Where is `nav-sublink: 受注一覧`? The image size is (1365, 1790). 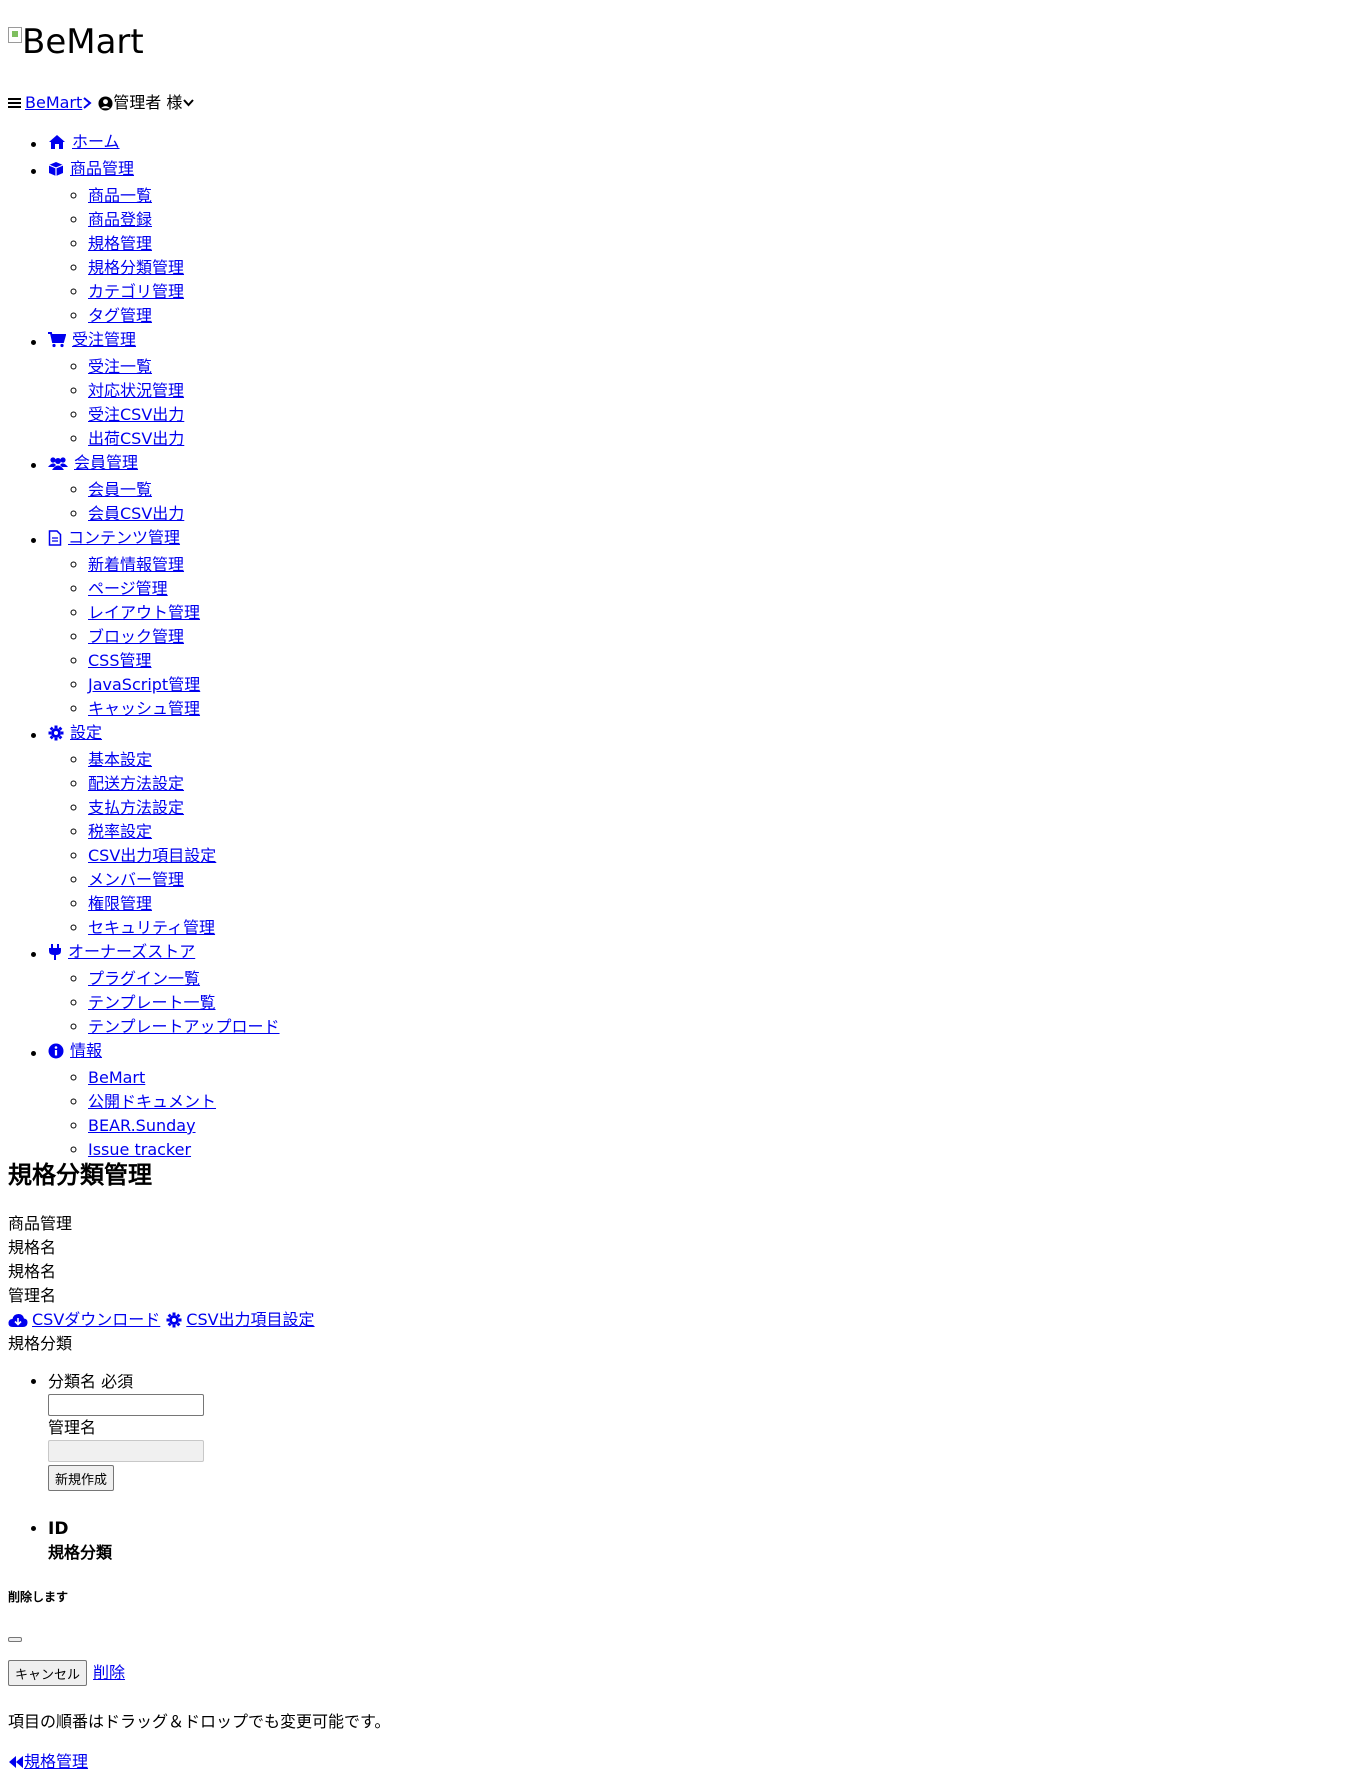 nav-sublink: 受注一覧 is located at coordinates (120, 366).